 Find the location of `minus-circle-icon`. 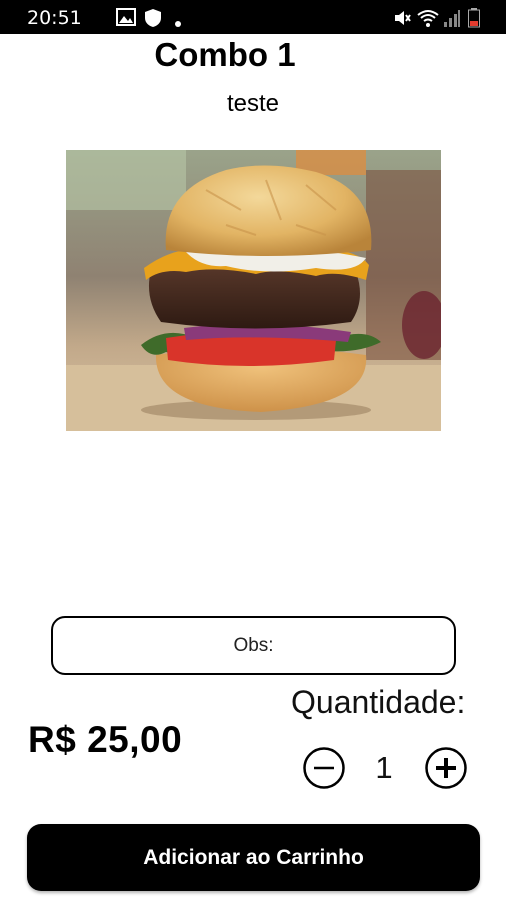

minus-circle-icon is located at coordinates (324, 768).